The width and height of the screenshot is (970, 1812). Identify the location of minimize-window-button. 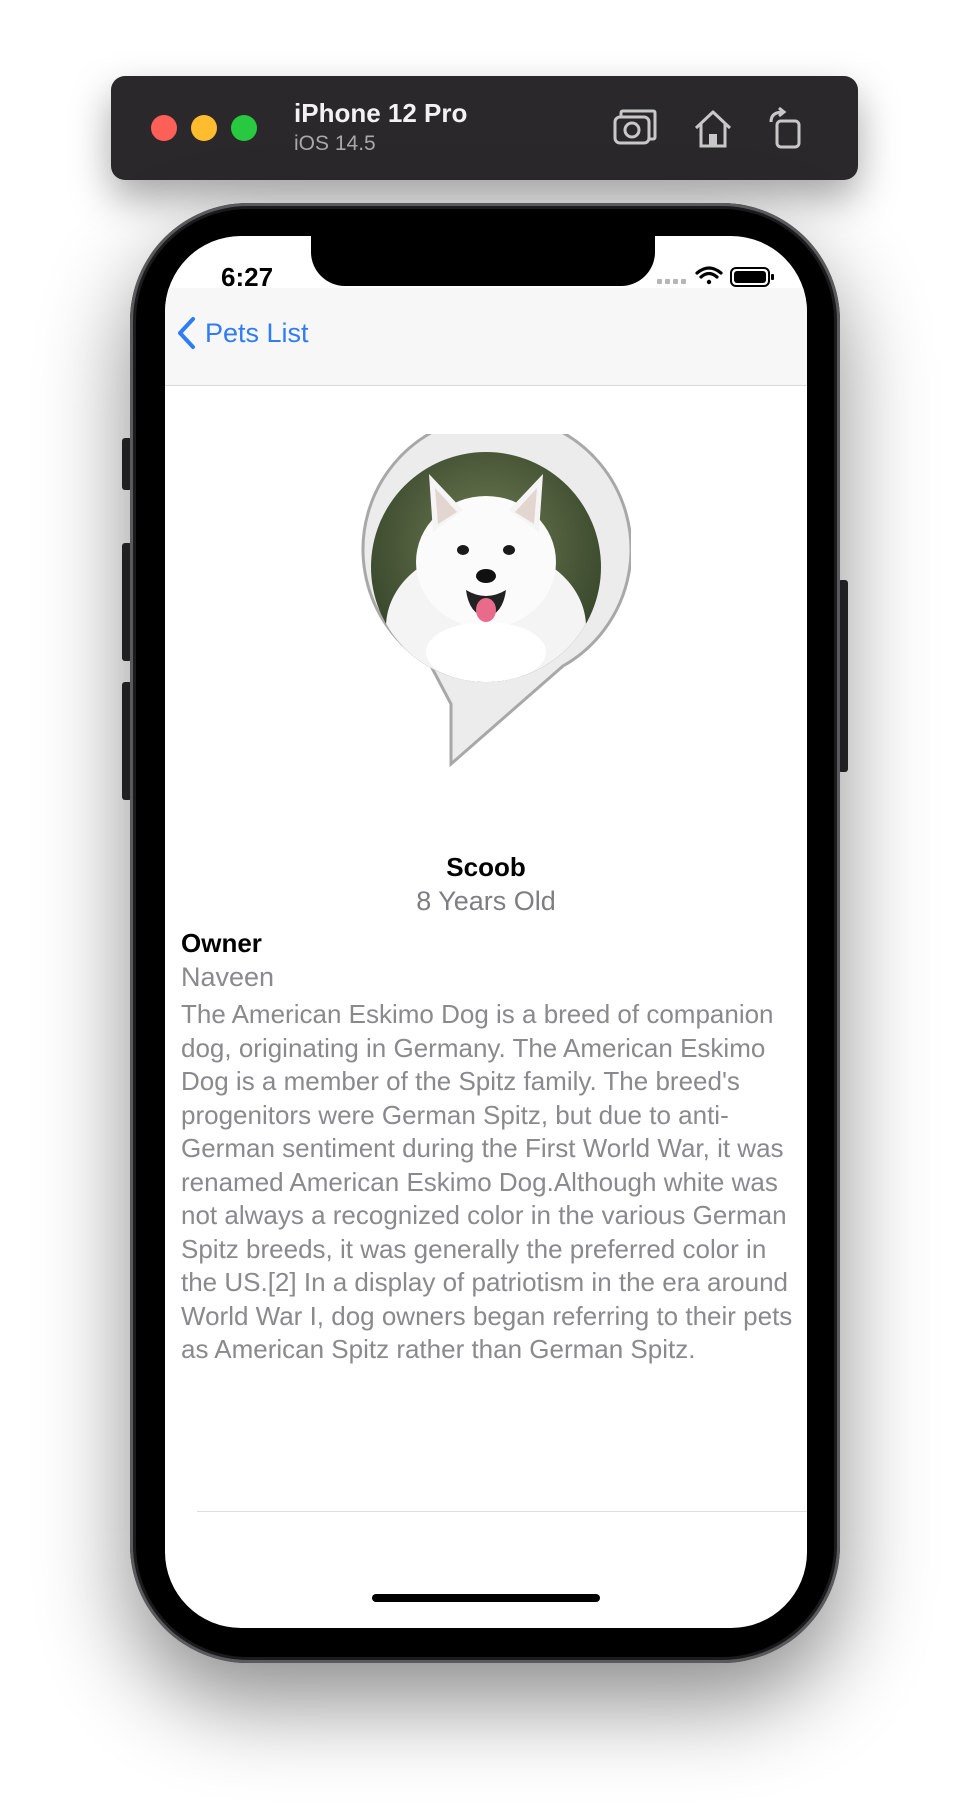
(204, 128).